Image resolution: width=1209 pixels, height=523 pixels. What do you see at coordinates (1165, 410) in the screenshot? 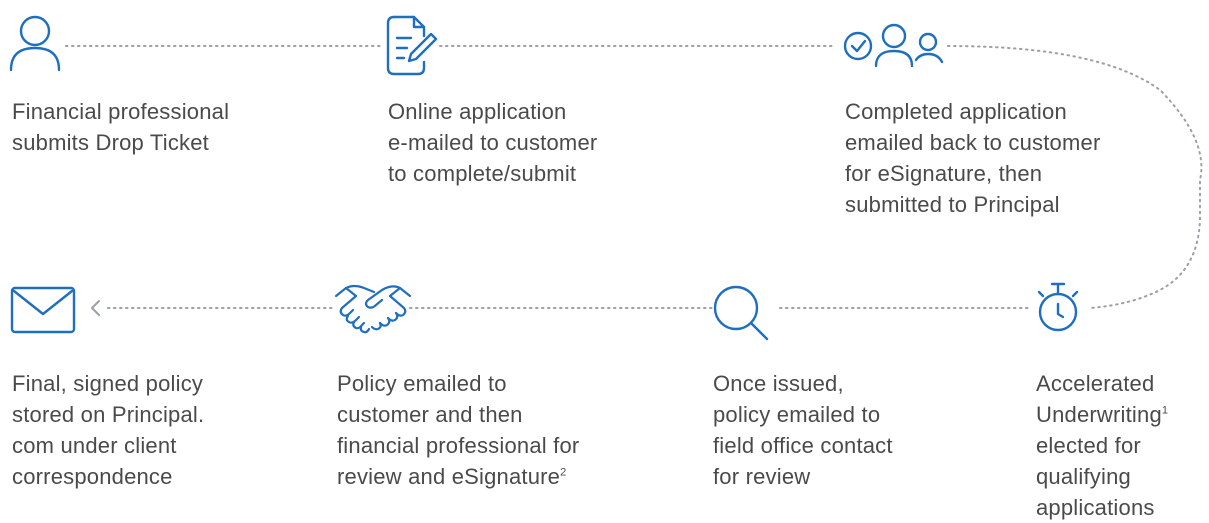
I see `footnote-1: 1` at bounding box center [1165, 410].